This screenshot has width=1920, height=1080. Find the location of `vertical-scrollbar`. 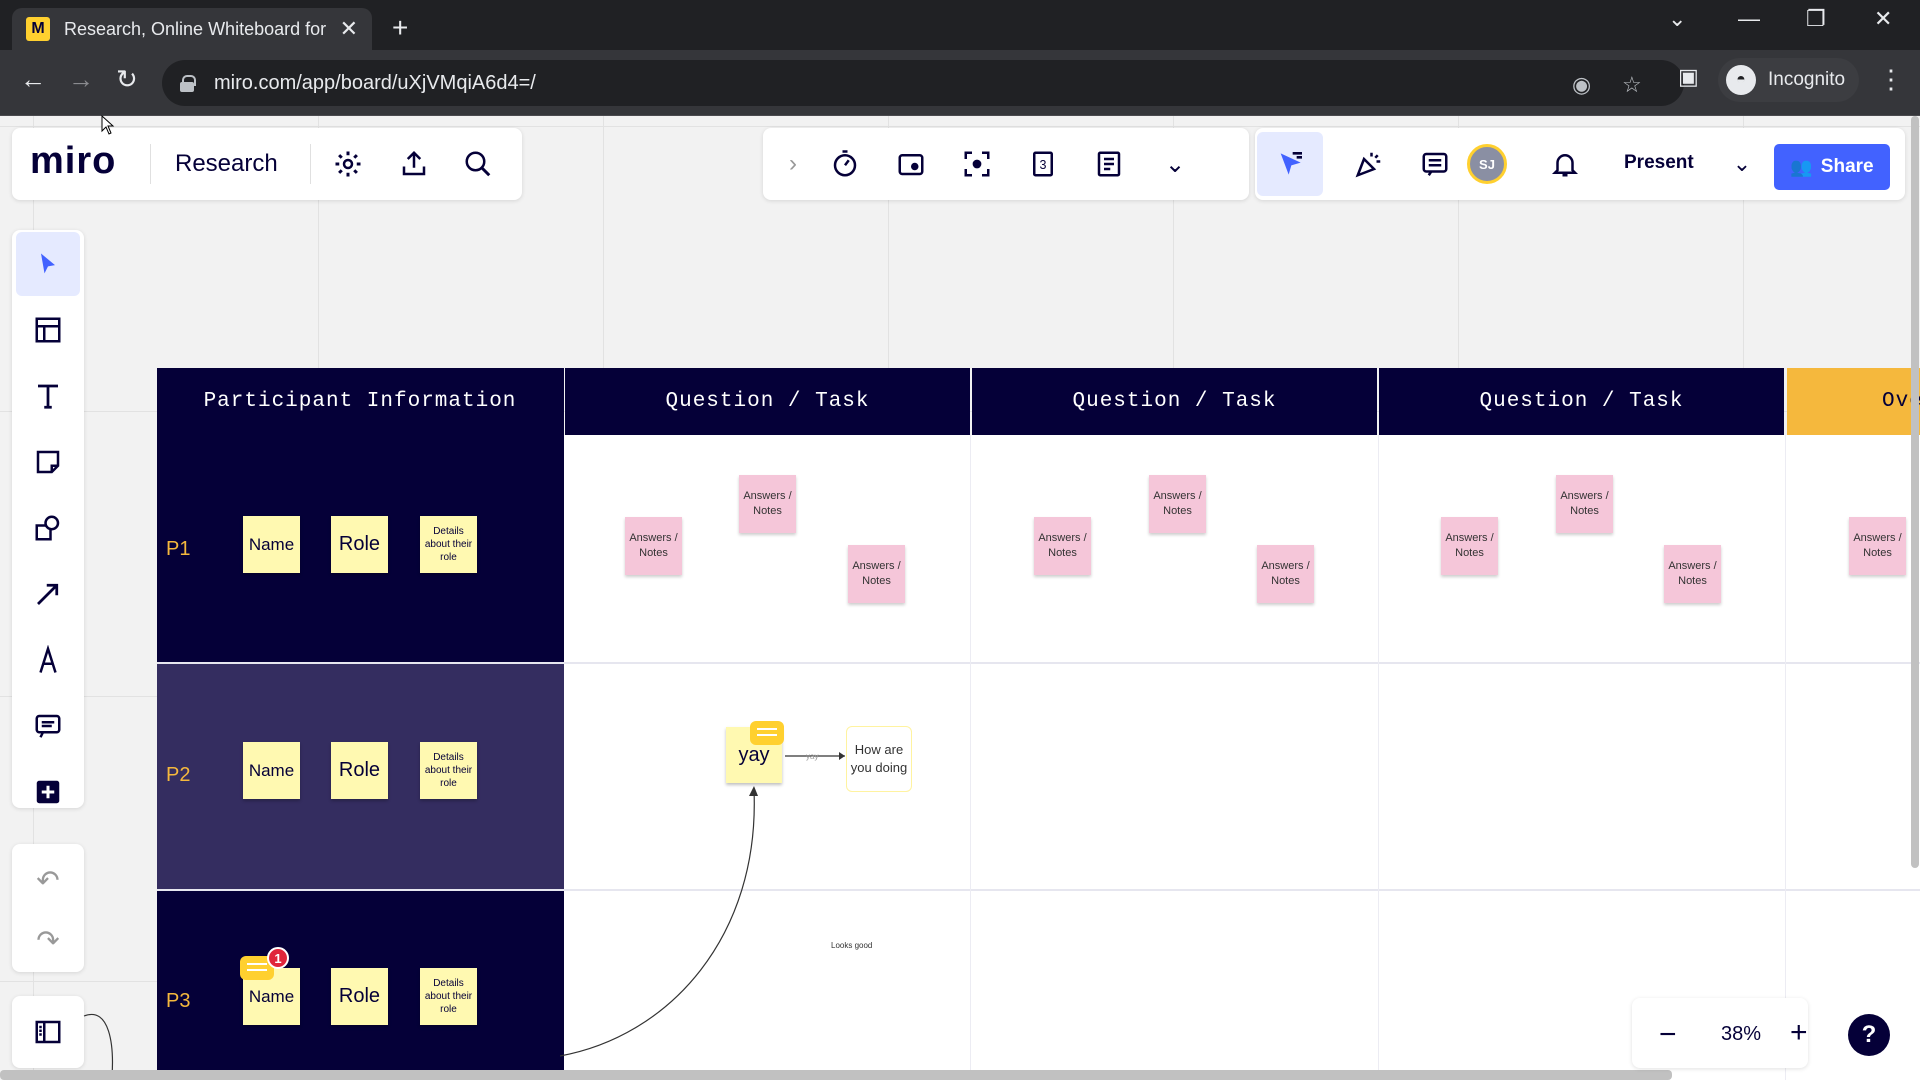

vertical-scrollbar is located at coordinates (1915, 492).